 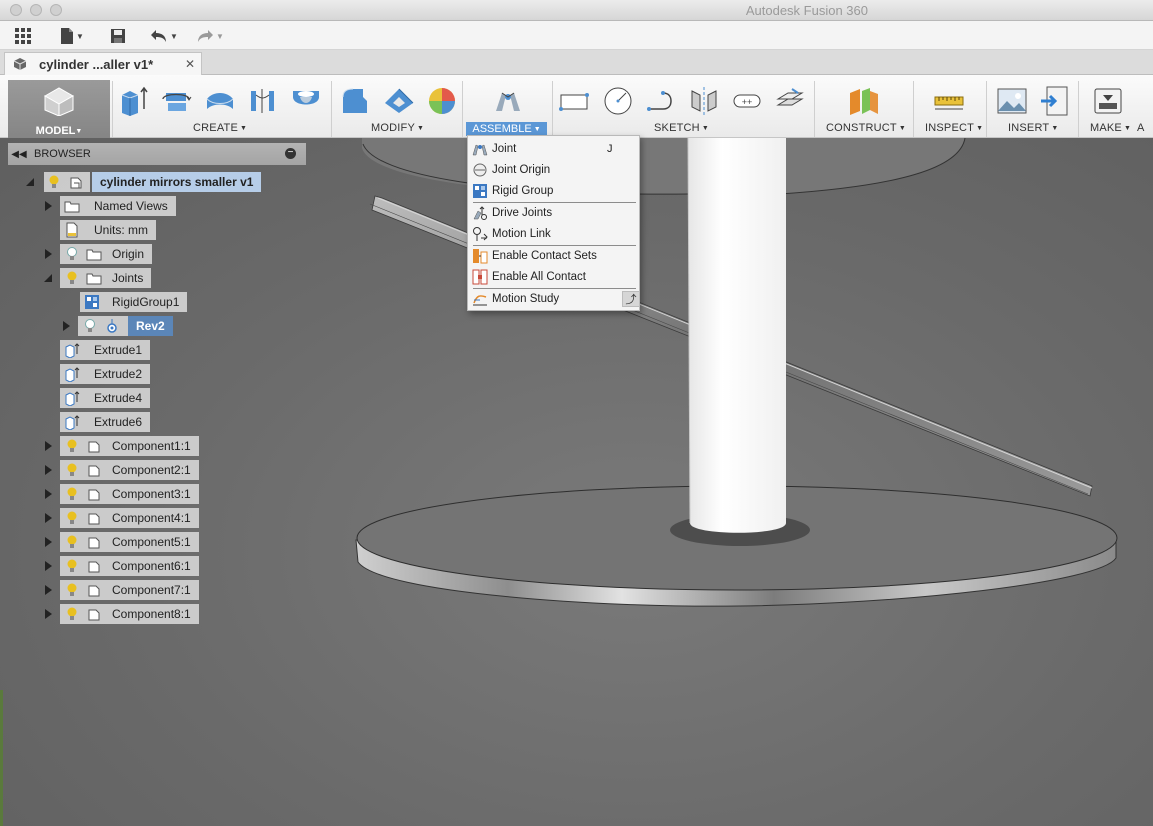 I want to click on document-tab: cylinder ...aller v1* ✕, so click(x=103, y=63).